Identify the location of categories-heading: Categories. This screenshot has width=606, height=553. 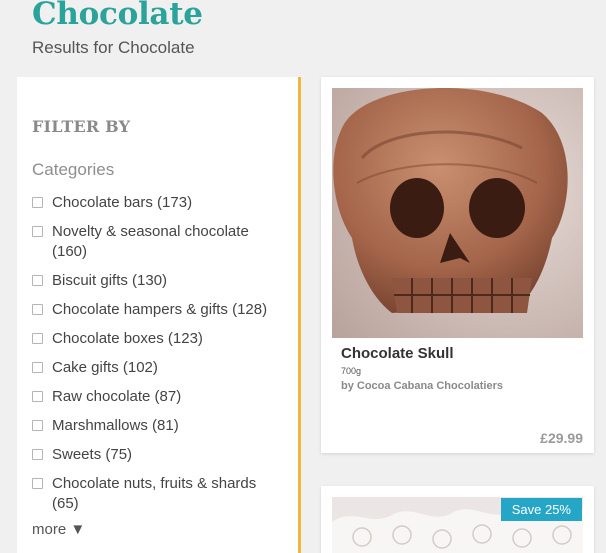
(73, 169).